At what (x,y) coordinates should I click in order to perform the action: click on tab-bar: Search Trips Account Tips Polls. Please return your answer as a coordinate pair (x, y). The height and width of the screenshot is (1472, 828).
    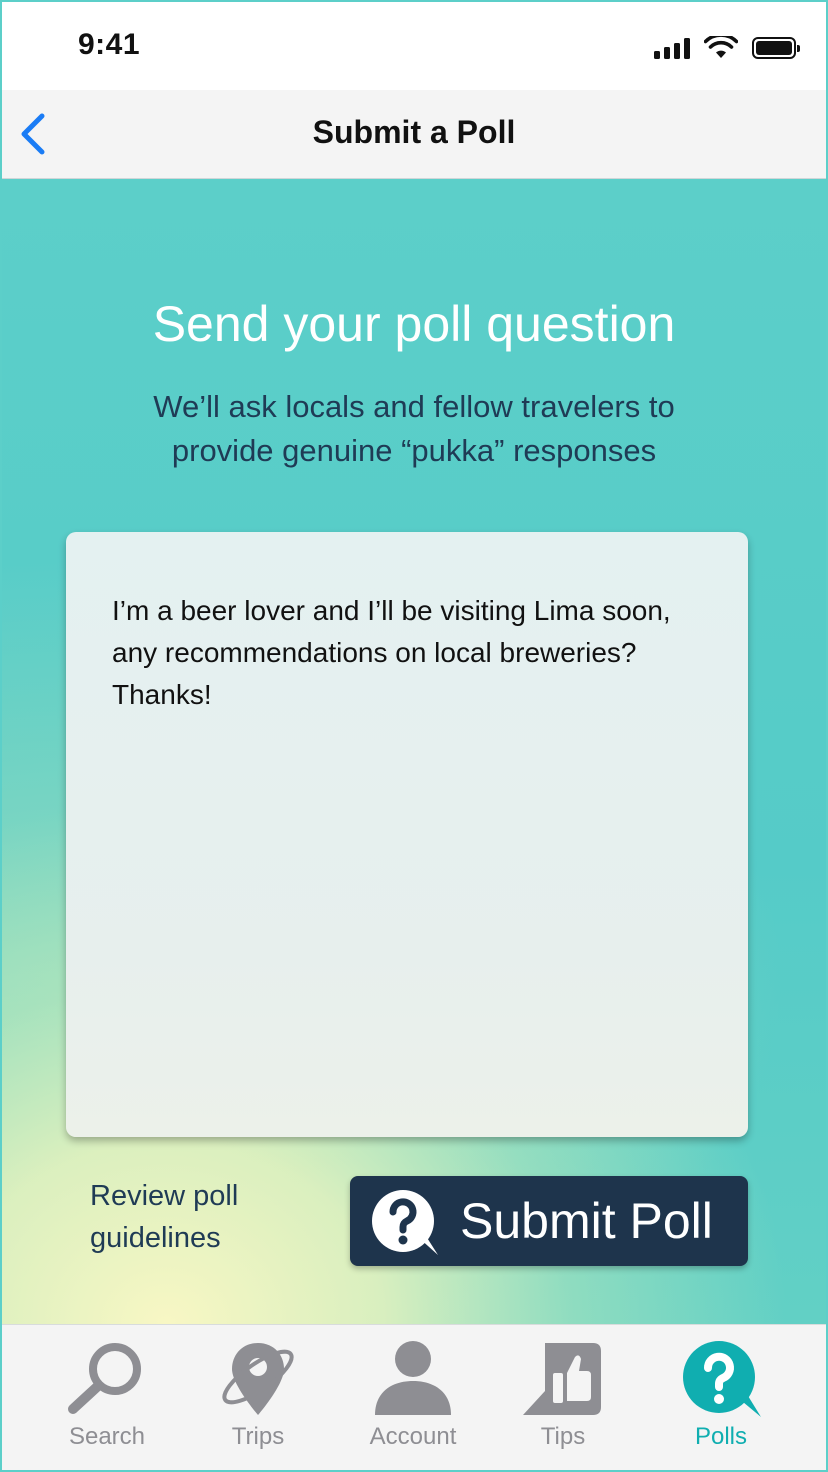
    Looking at the image, I should click on (414, 1397).